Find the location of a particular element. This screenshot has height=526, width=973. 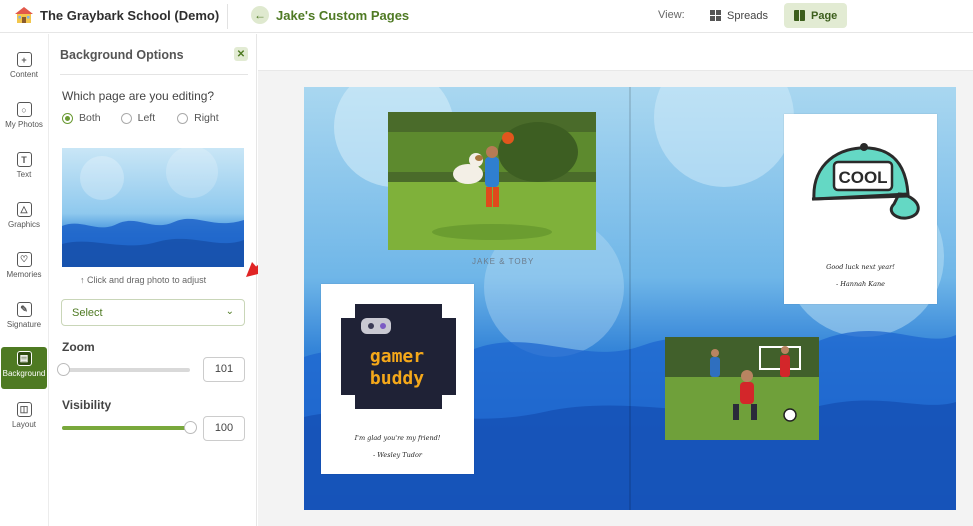

chevron-down-icon: ⌄ is located at coordinates (229, 311).